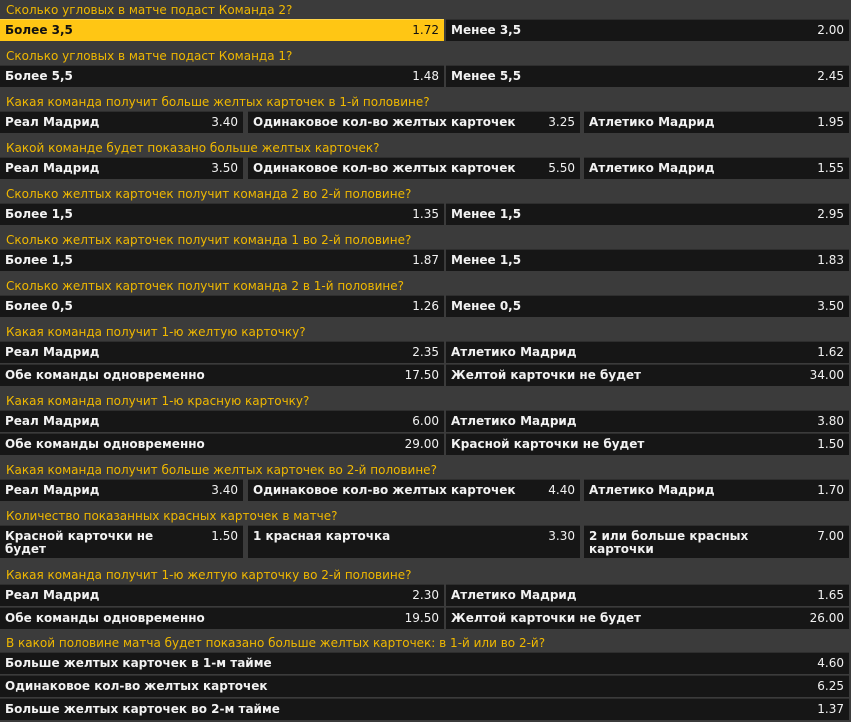 This screenshot has height=722, width=851. Describe the element at coordinates (414, 541) in the screenshot. I see `bet-selection: 1 красная карточка 3.30` at that location.